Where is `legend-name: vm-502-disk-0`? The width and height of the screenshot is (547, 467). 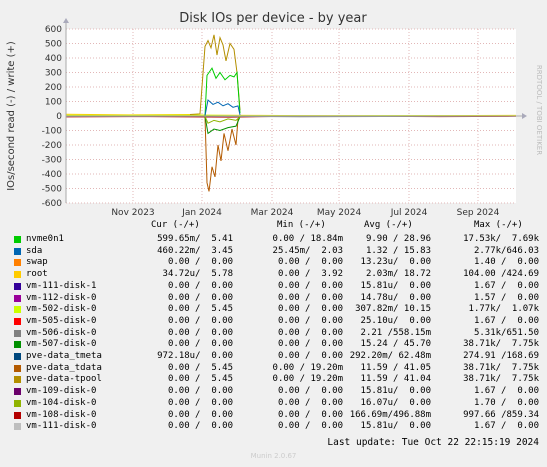 legend-name: vm-502-disk-0 is located at coordinates (61, 309).